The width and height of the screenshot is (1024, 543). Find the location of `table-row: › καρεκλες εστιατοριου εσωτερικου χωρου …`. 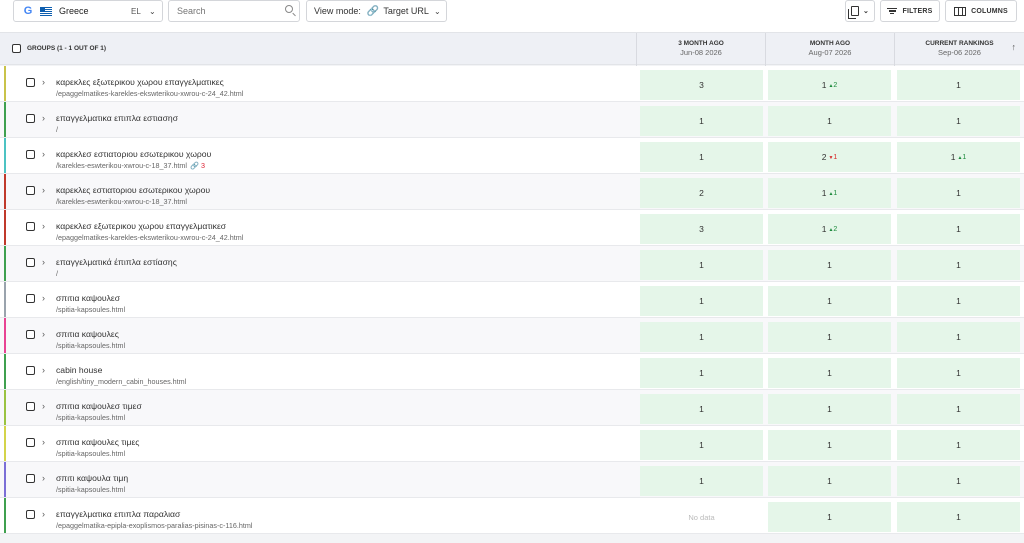

table-row: › καρεκλες εστιατοριου εσωτερικου χωρου … is located at coordinates (512, 192).